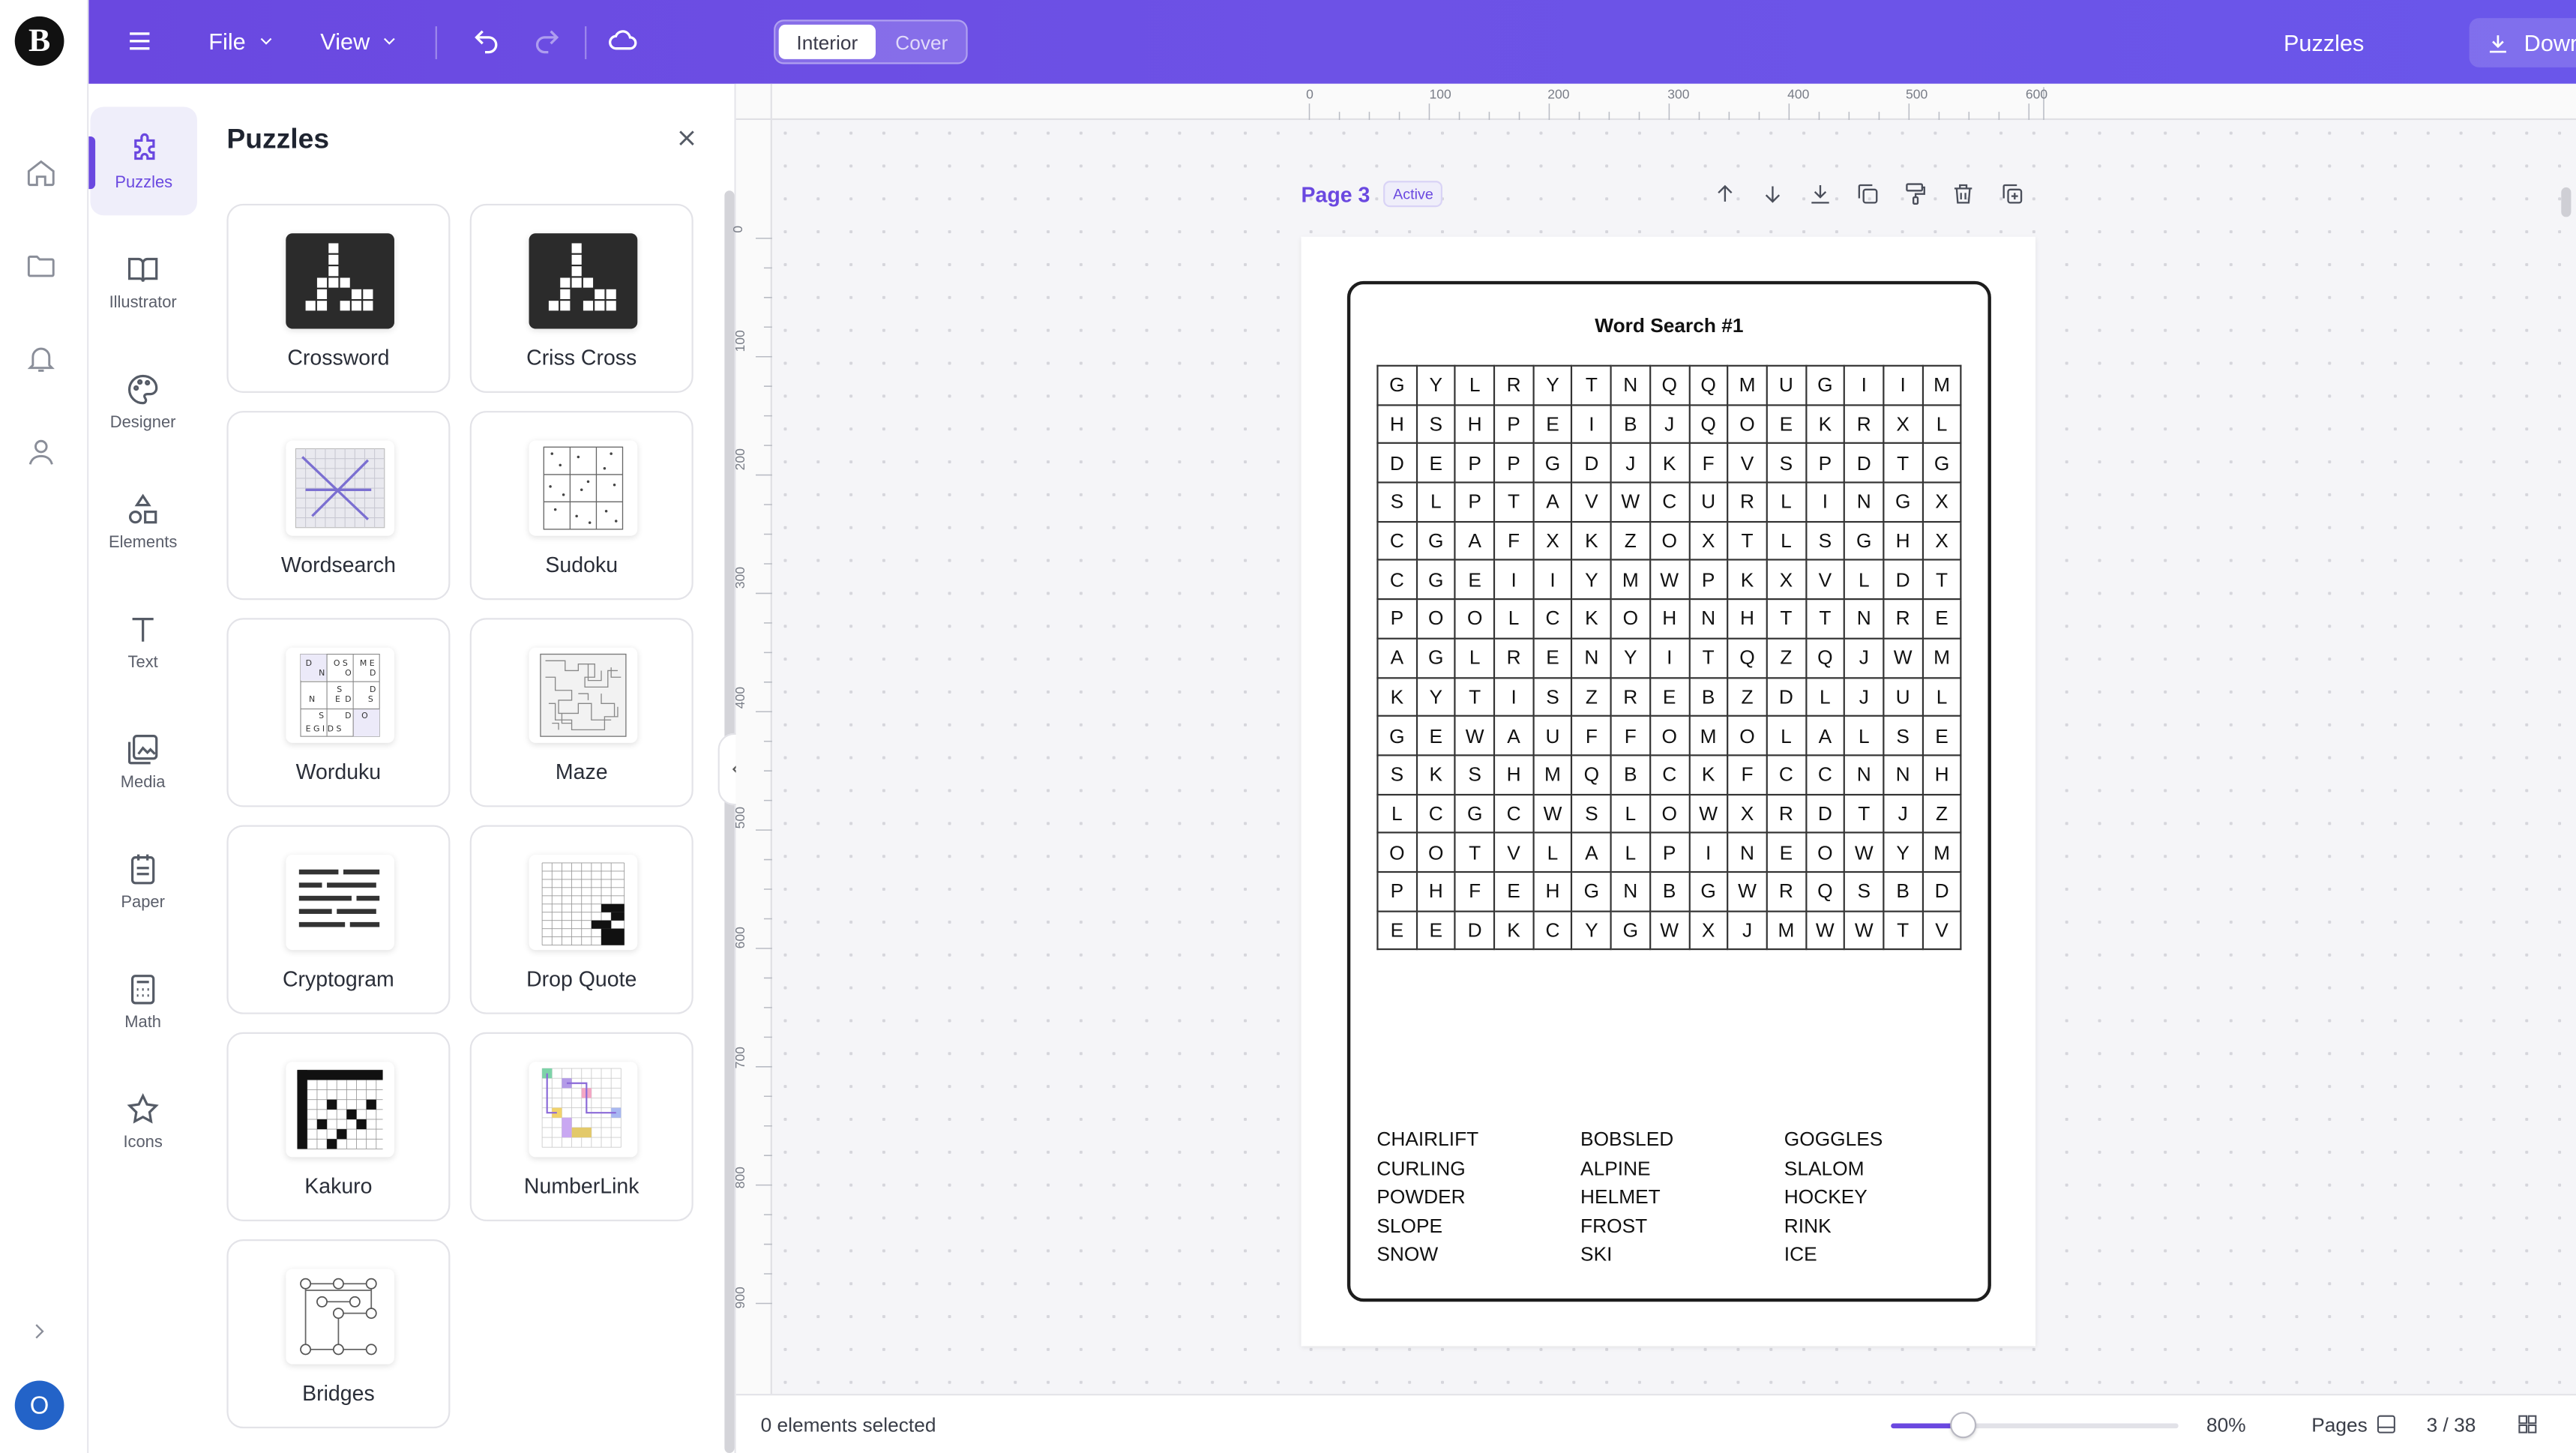 The width and height of the screenshot is (2576, 1453). Describe the element at coordinates (1630, 541) in the screenshot. I see `grid-cell: Z` at that location.